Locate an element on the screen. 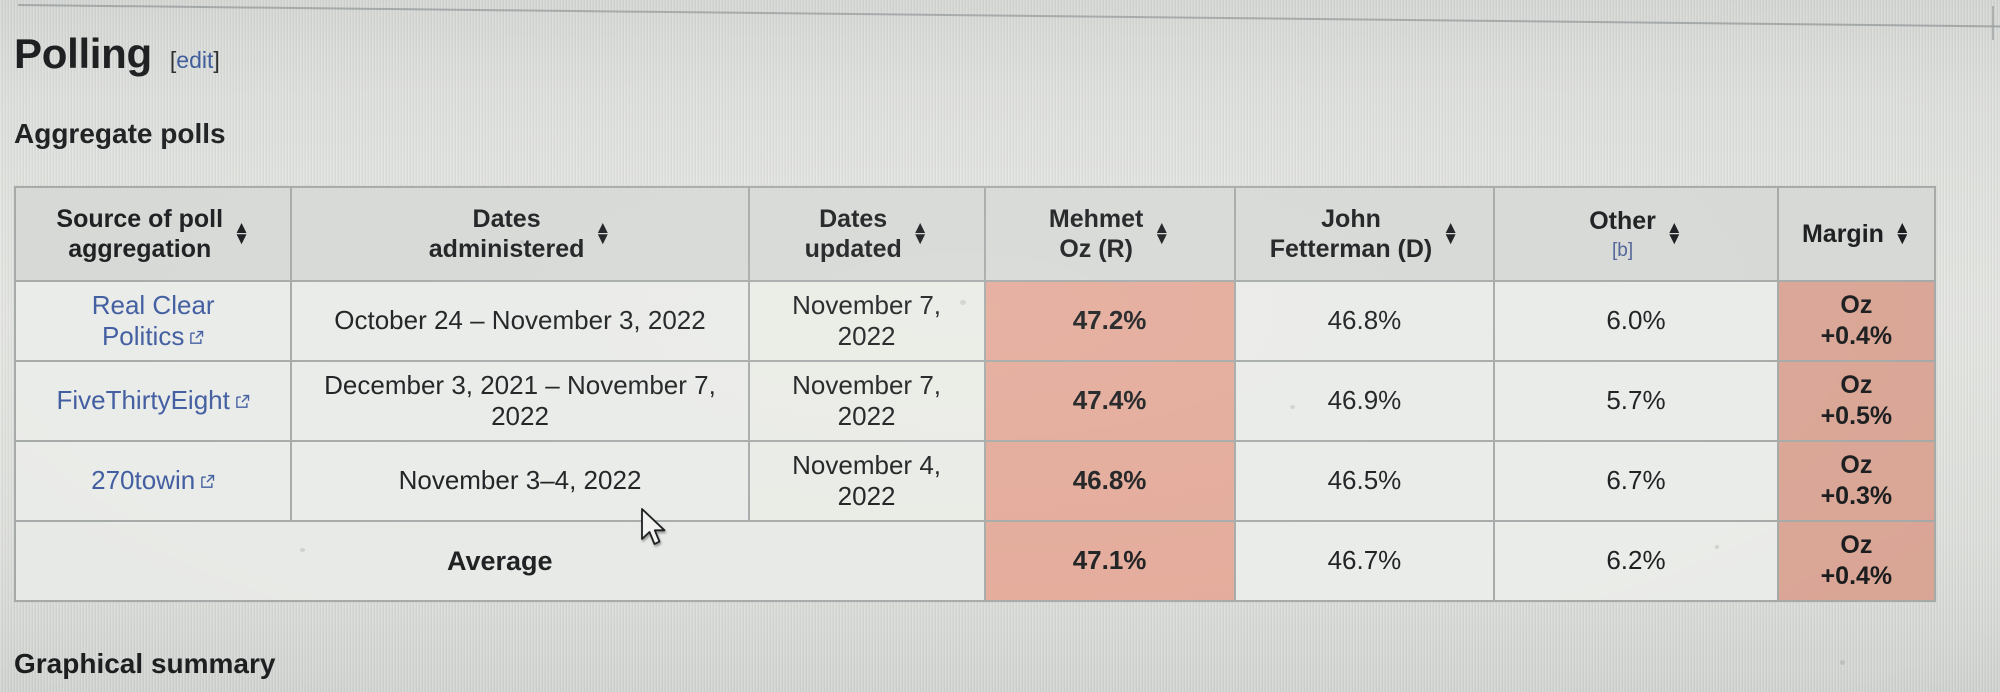 This screenshot has width=2000, height=692. cell-source-aggregator: FiveThirtyEight is located at coordinates (153, 401).